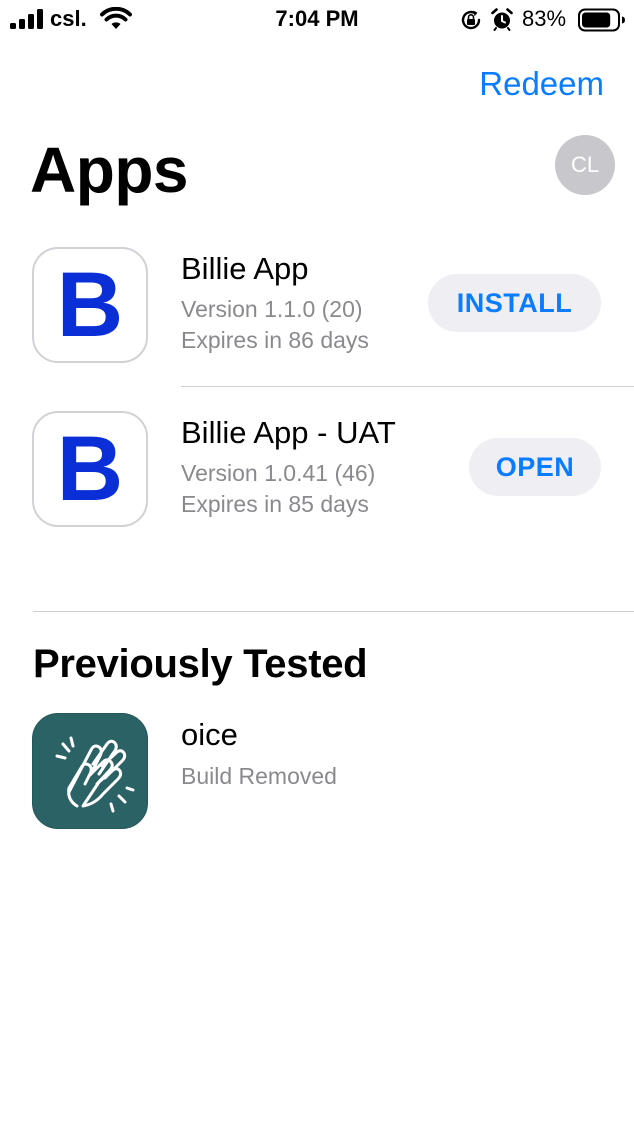 The width and height of the screenshot is (634, 1132). Describe the element at coordinates (541, 84) in the screenshot. I see `redeem-button: Redeem` at that location.